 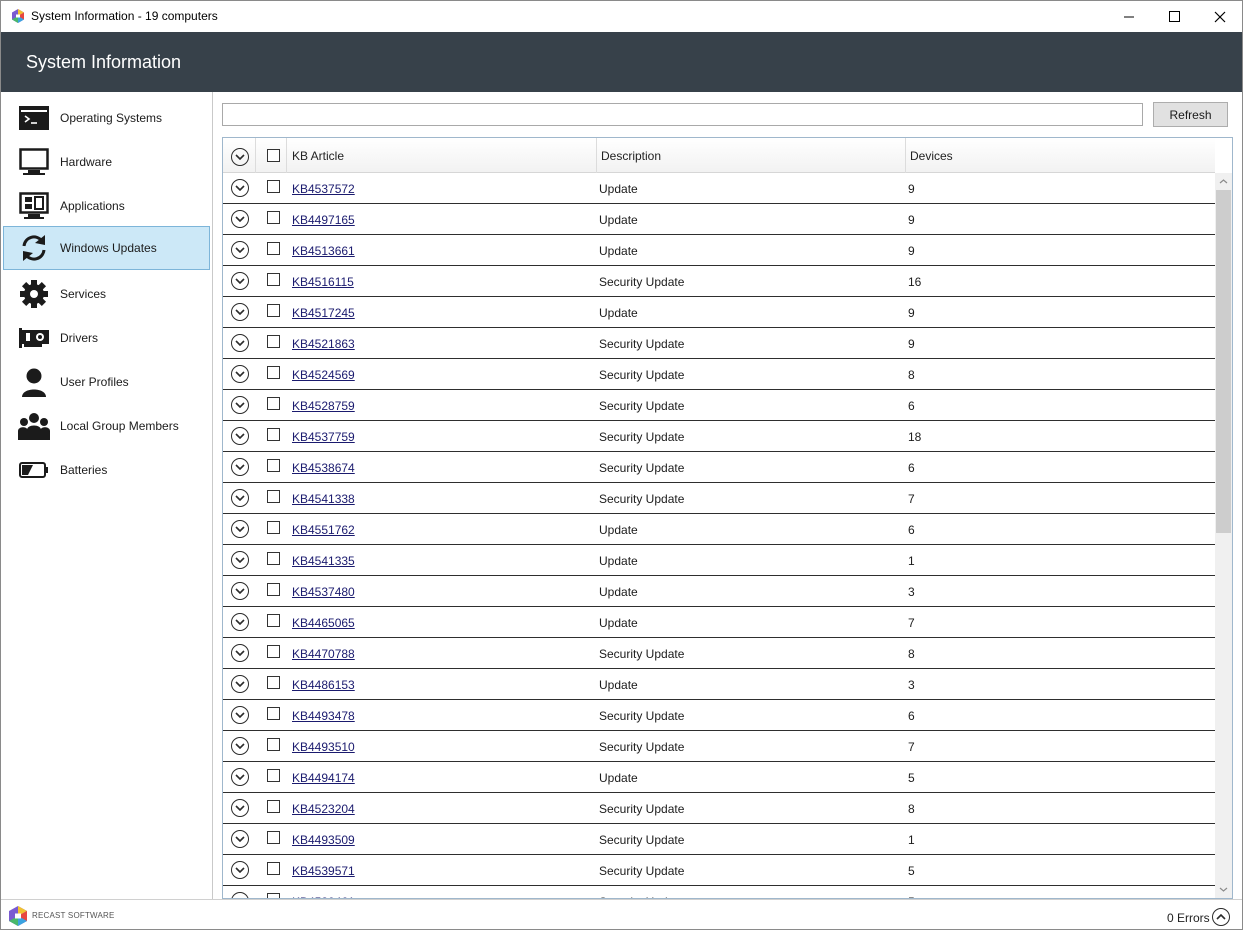 What do you see at coordinates (719, 715) in the screenshot?
I see `table-row: KB4493478 Security Update 6` at bounding box center [719, 715].